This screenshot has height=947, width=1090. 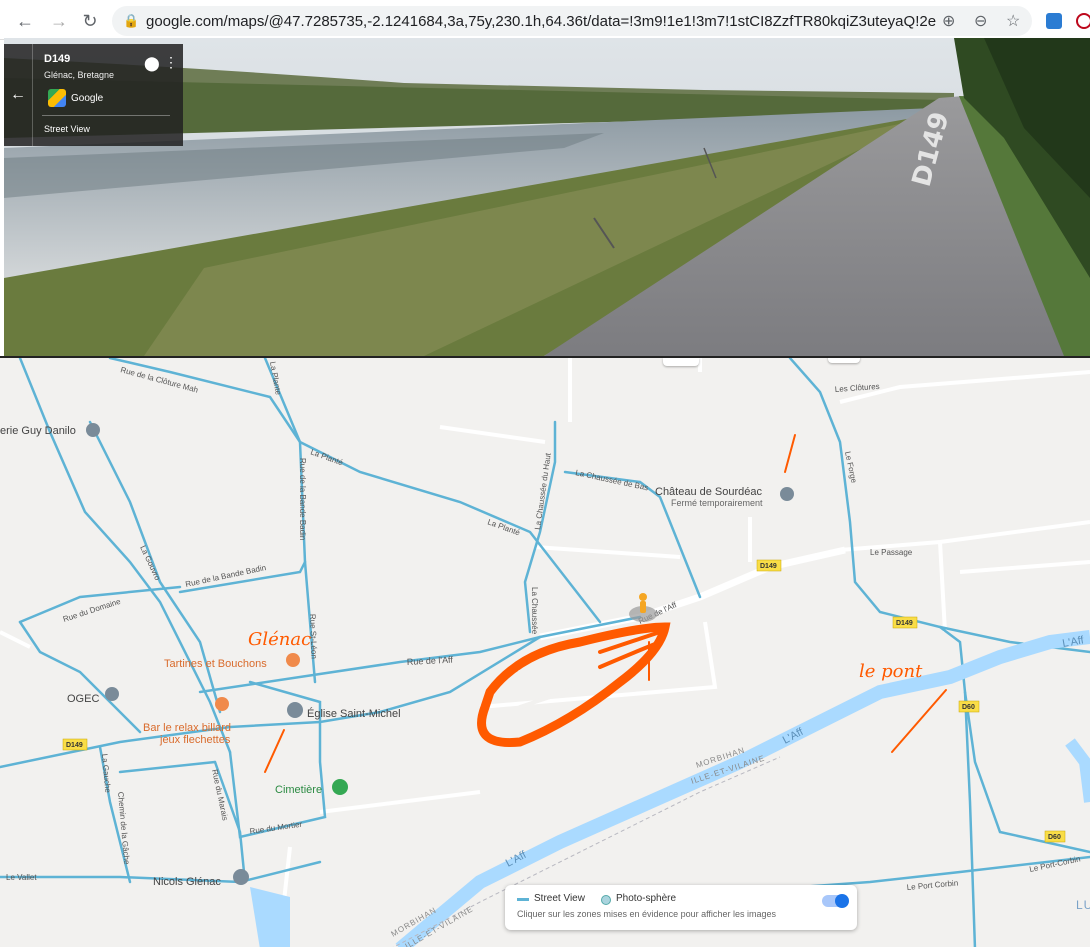 What do you see at coordinates (38, 431) in the screenshot?
I see `poi-name: erie Guy Danilo` at bounding box center [38, 431].